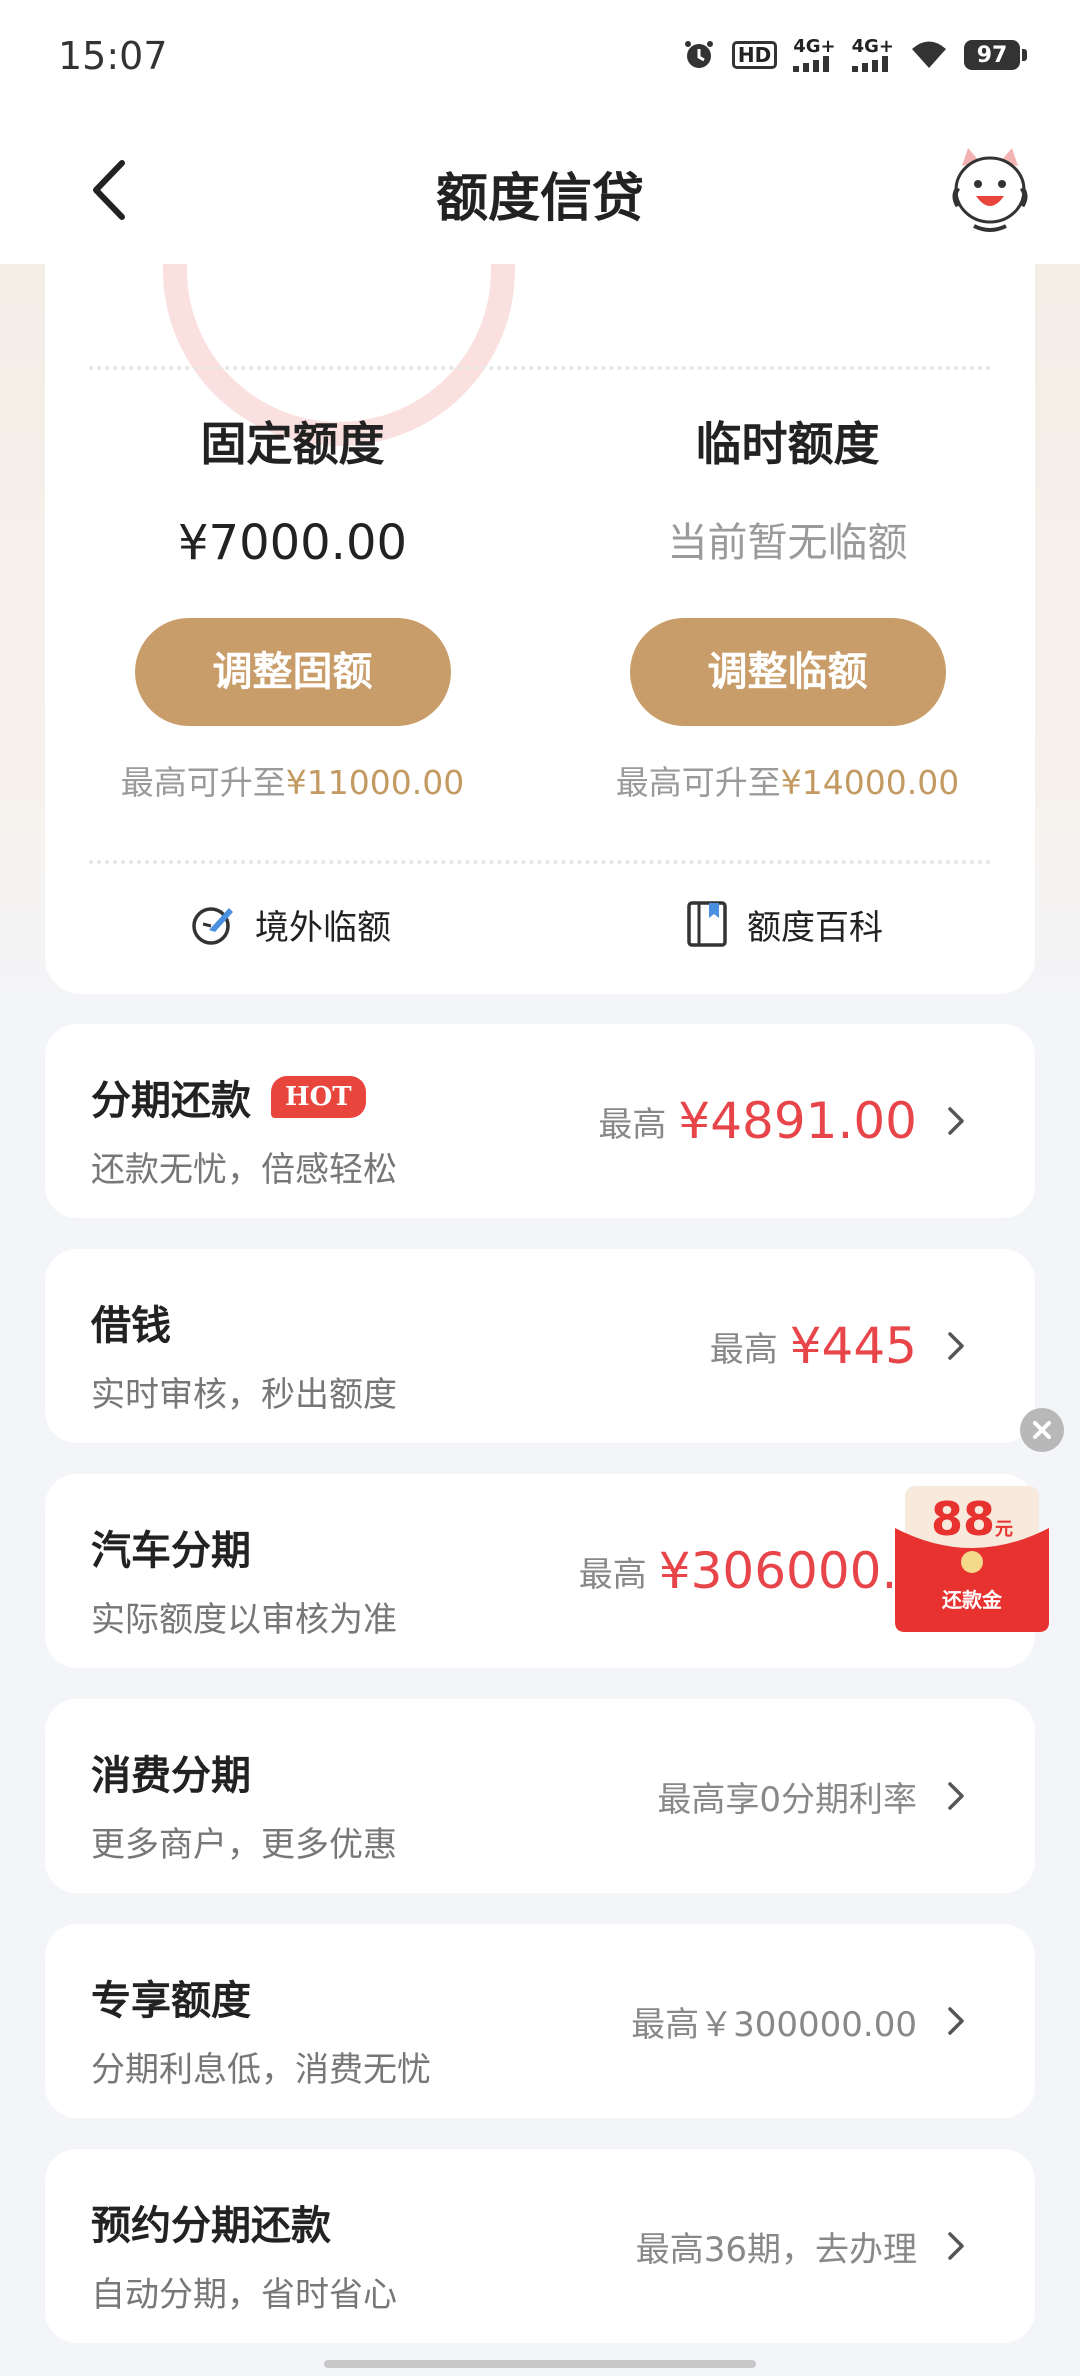 Image resolution: width=1080 pixels, height=2376 pixels. What do you see at coordinates (244, 2295) in the screenshot?
I see `service-subtitle: 自动分期，省时省心` at bounding box center [244, 2295].